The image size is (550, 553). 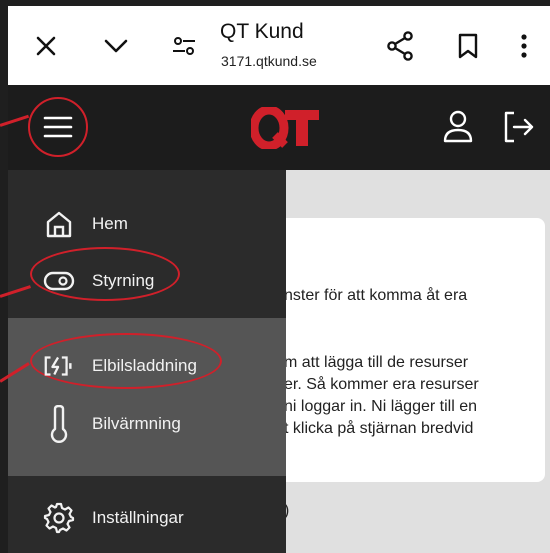 I want to click on chevron-down-icon, so click(x=116, y=45).